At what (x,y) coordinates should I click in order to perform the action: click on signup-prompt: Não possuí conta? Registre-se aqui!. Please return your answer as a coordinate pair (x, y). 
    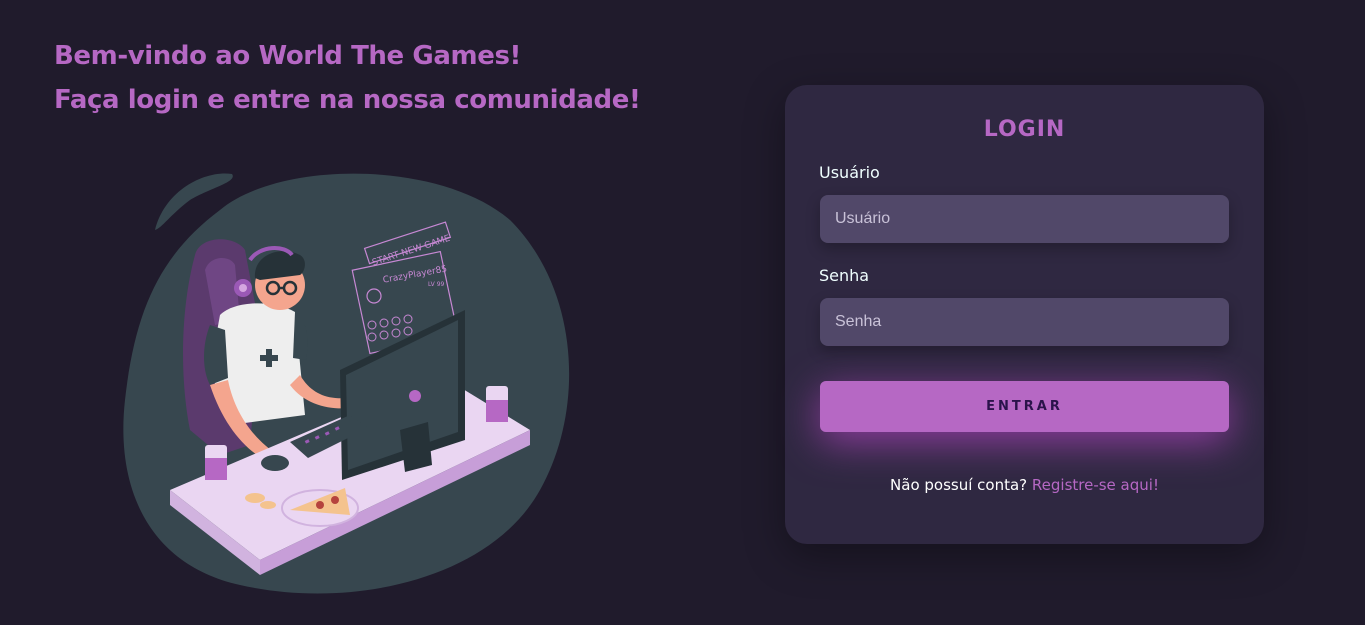
    Looking at the image, I should click on (1024, 485).